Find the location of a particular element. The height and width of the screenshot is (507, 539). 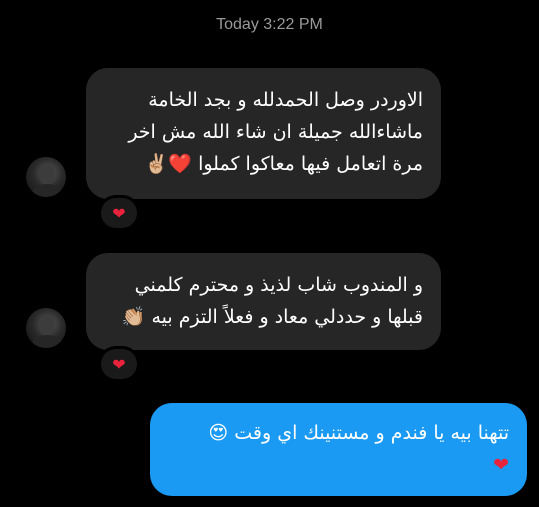

message-line: و المندوب شاب لذيذ و محترم كلمني is located at coordinates (278, 285).